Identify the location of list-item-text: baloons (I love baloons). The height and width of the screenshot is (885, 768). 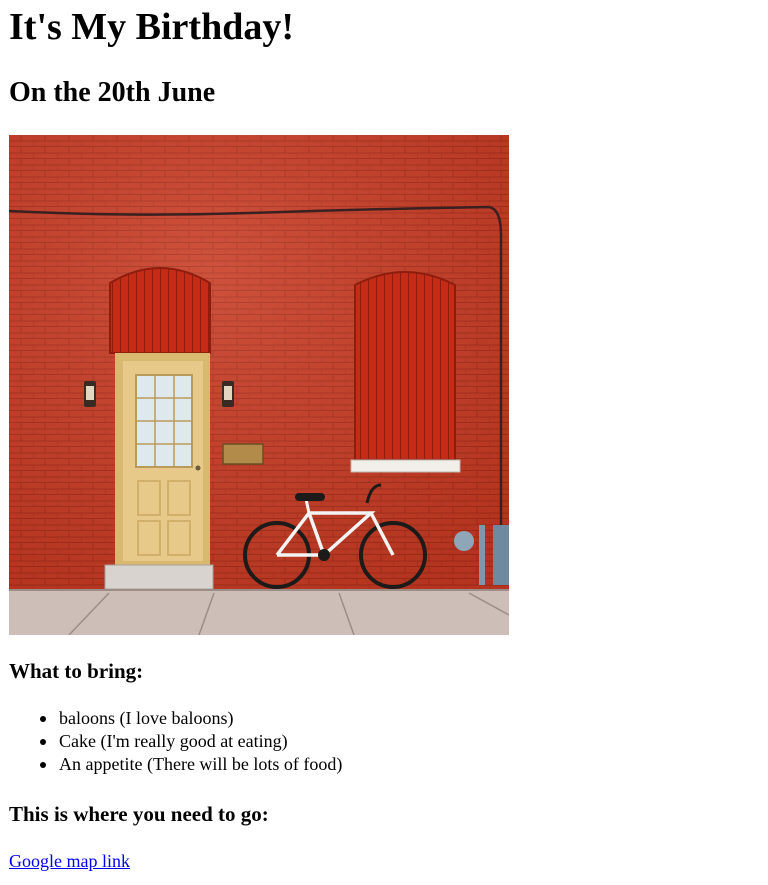
(146, 718).